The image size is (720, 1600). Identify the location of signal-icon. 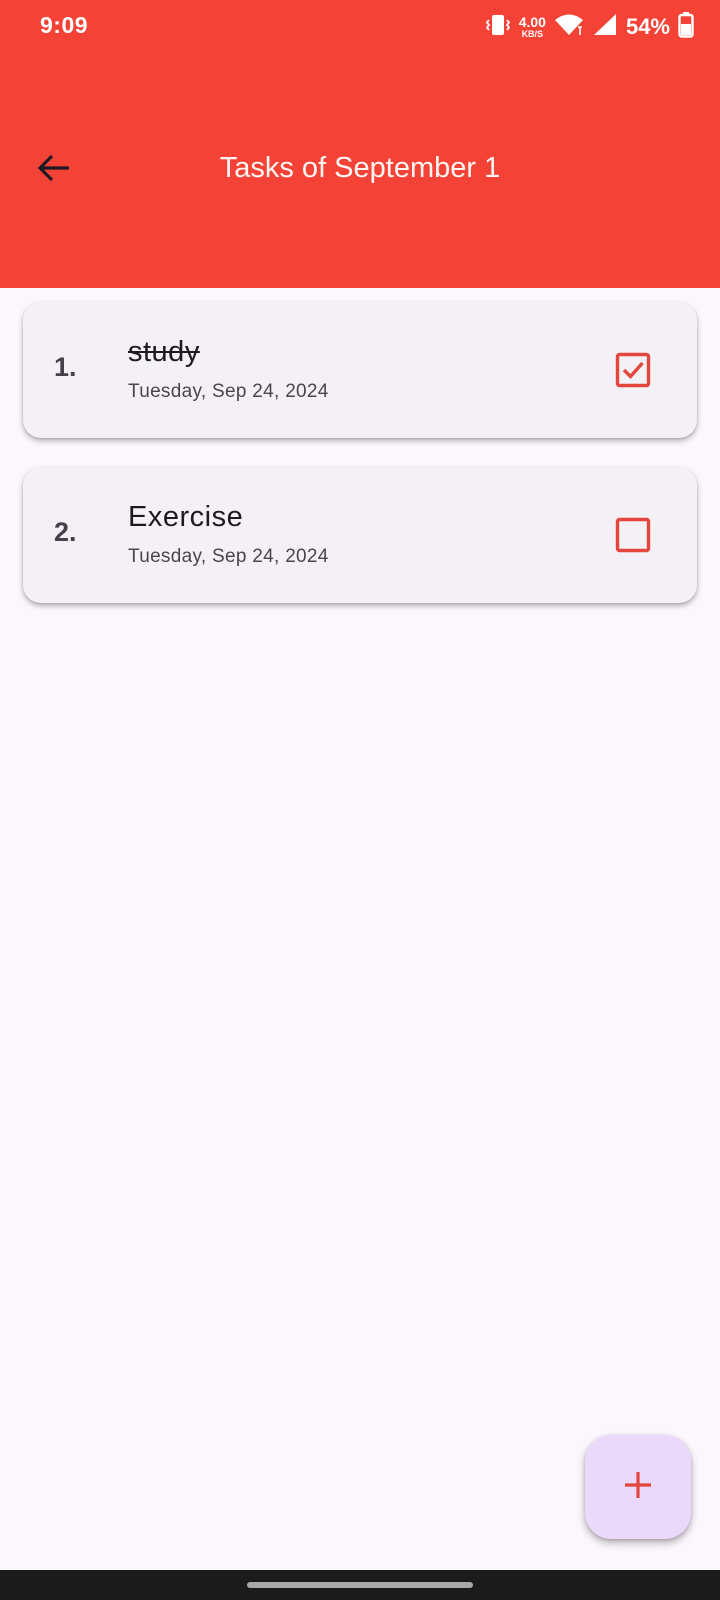
(605, 27).